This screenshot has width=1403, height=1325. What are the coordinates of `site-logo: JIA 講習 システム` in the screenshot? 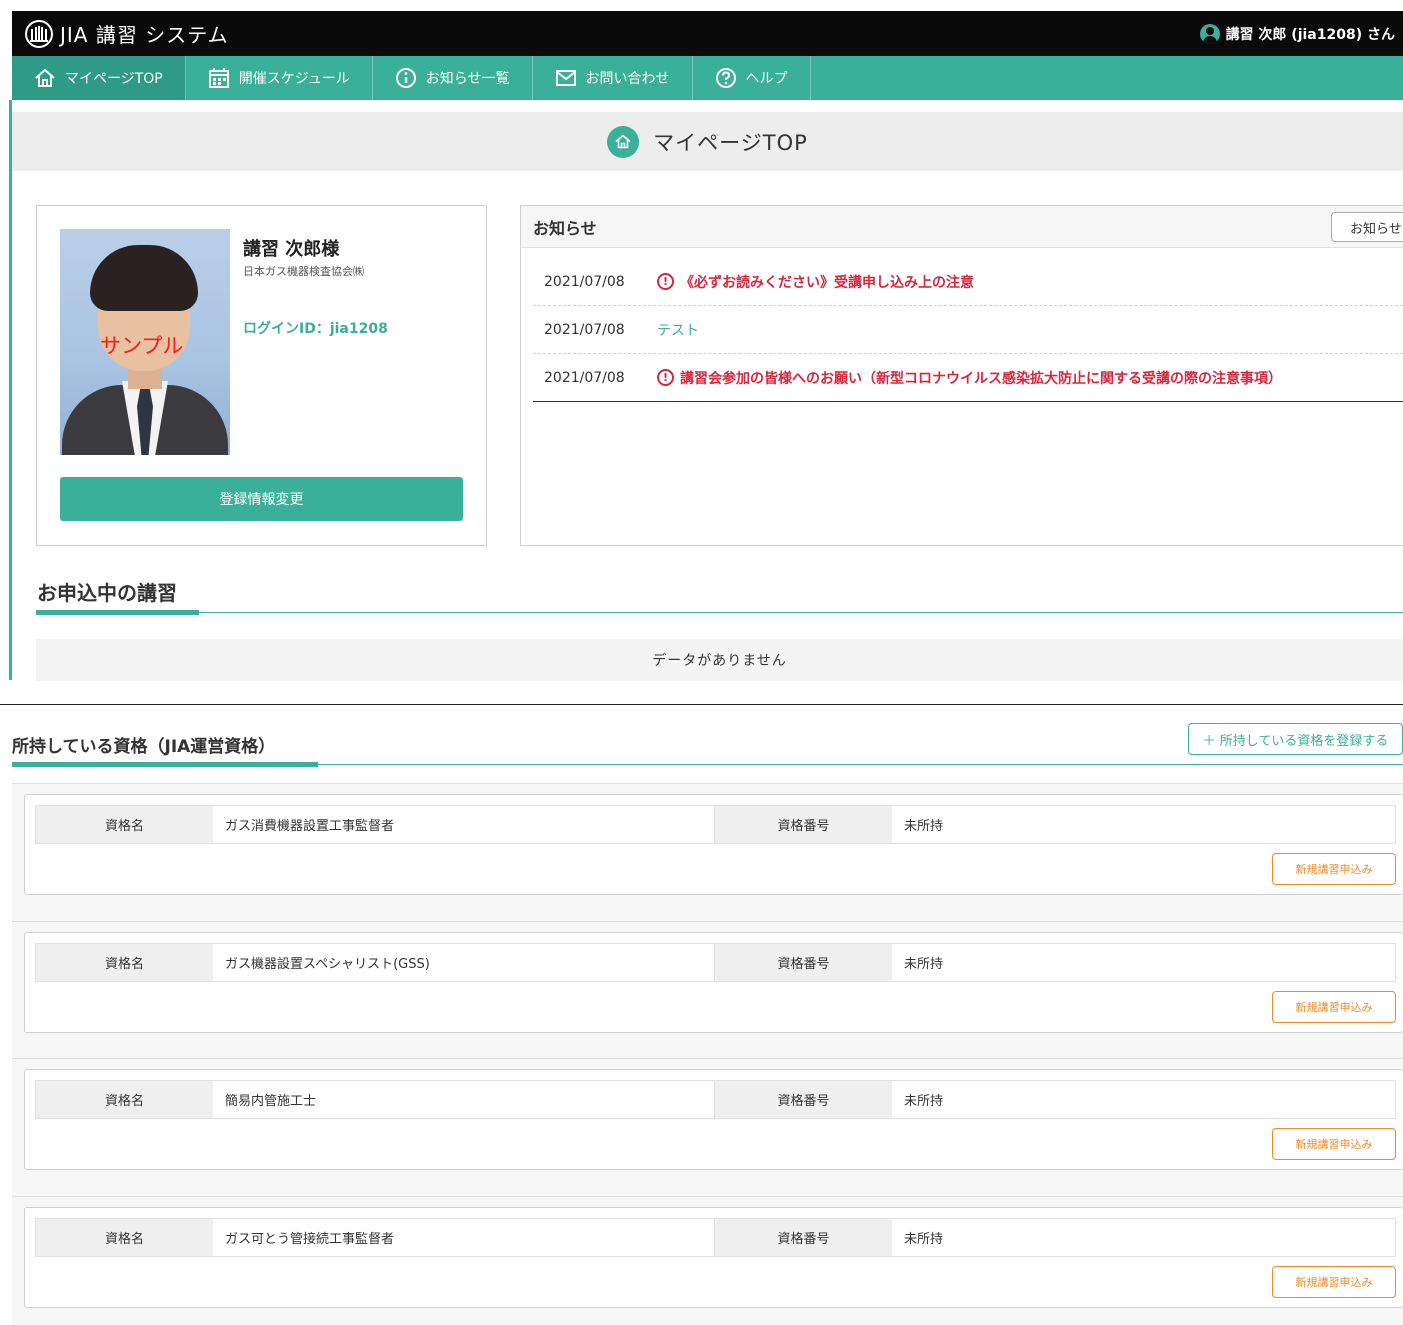 It's located at (125, 34).